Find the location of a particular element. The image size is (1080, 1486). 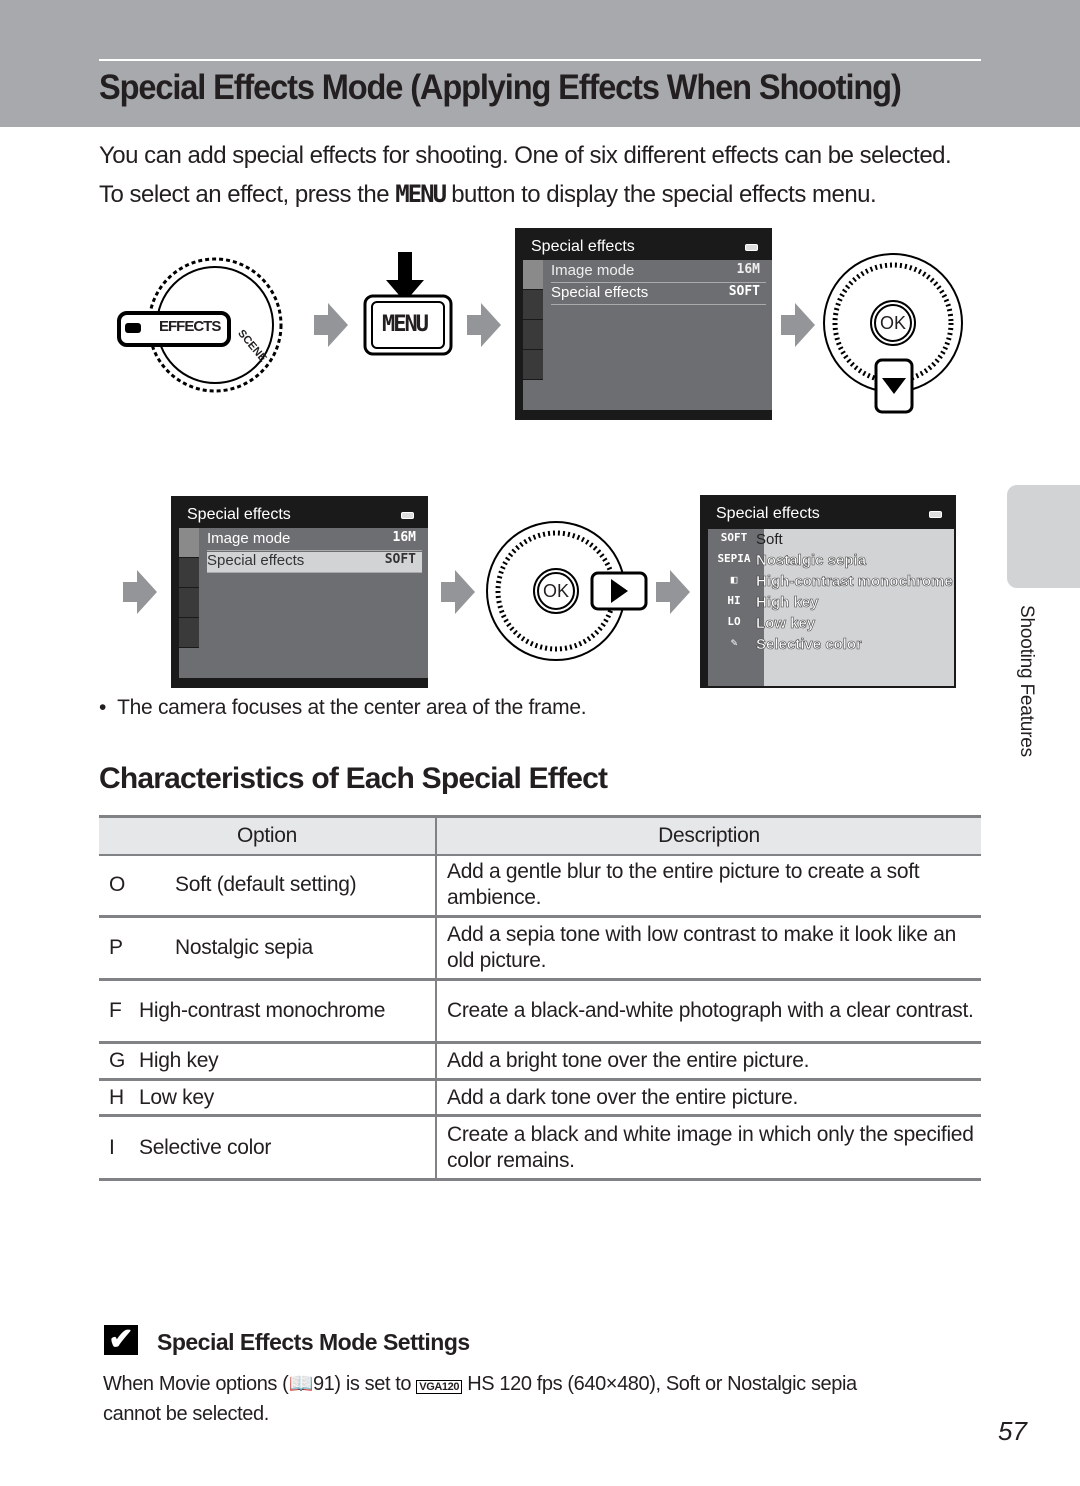

side-tab is located at coordinates (1043, 536).